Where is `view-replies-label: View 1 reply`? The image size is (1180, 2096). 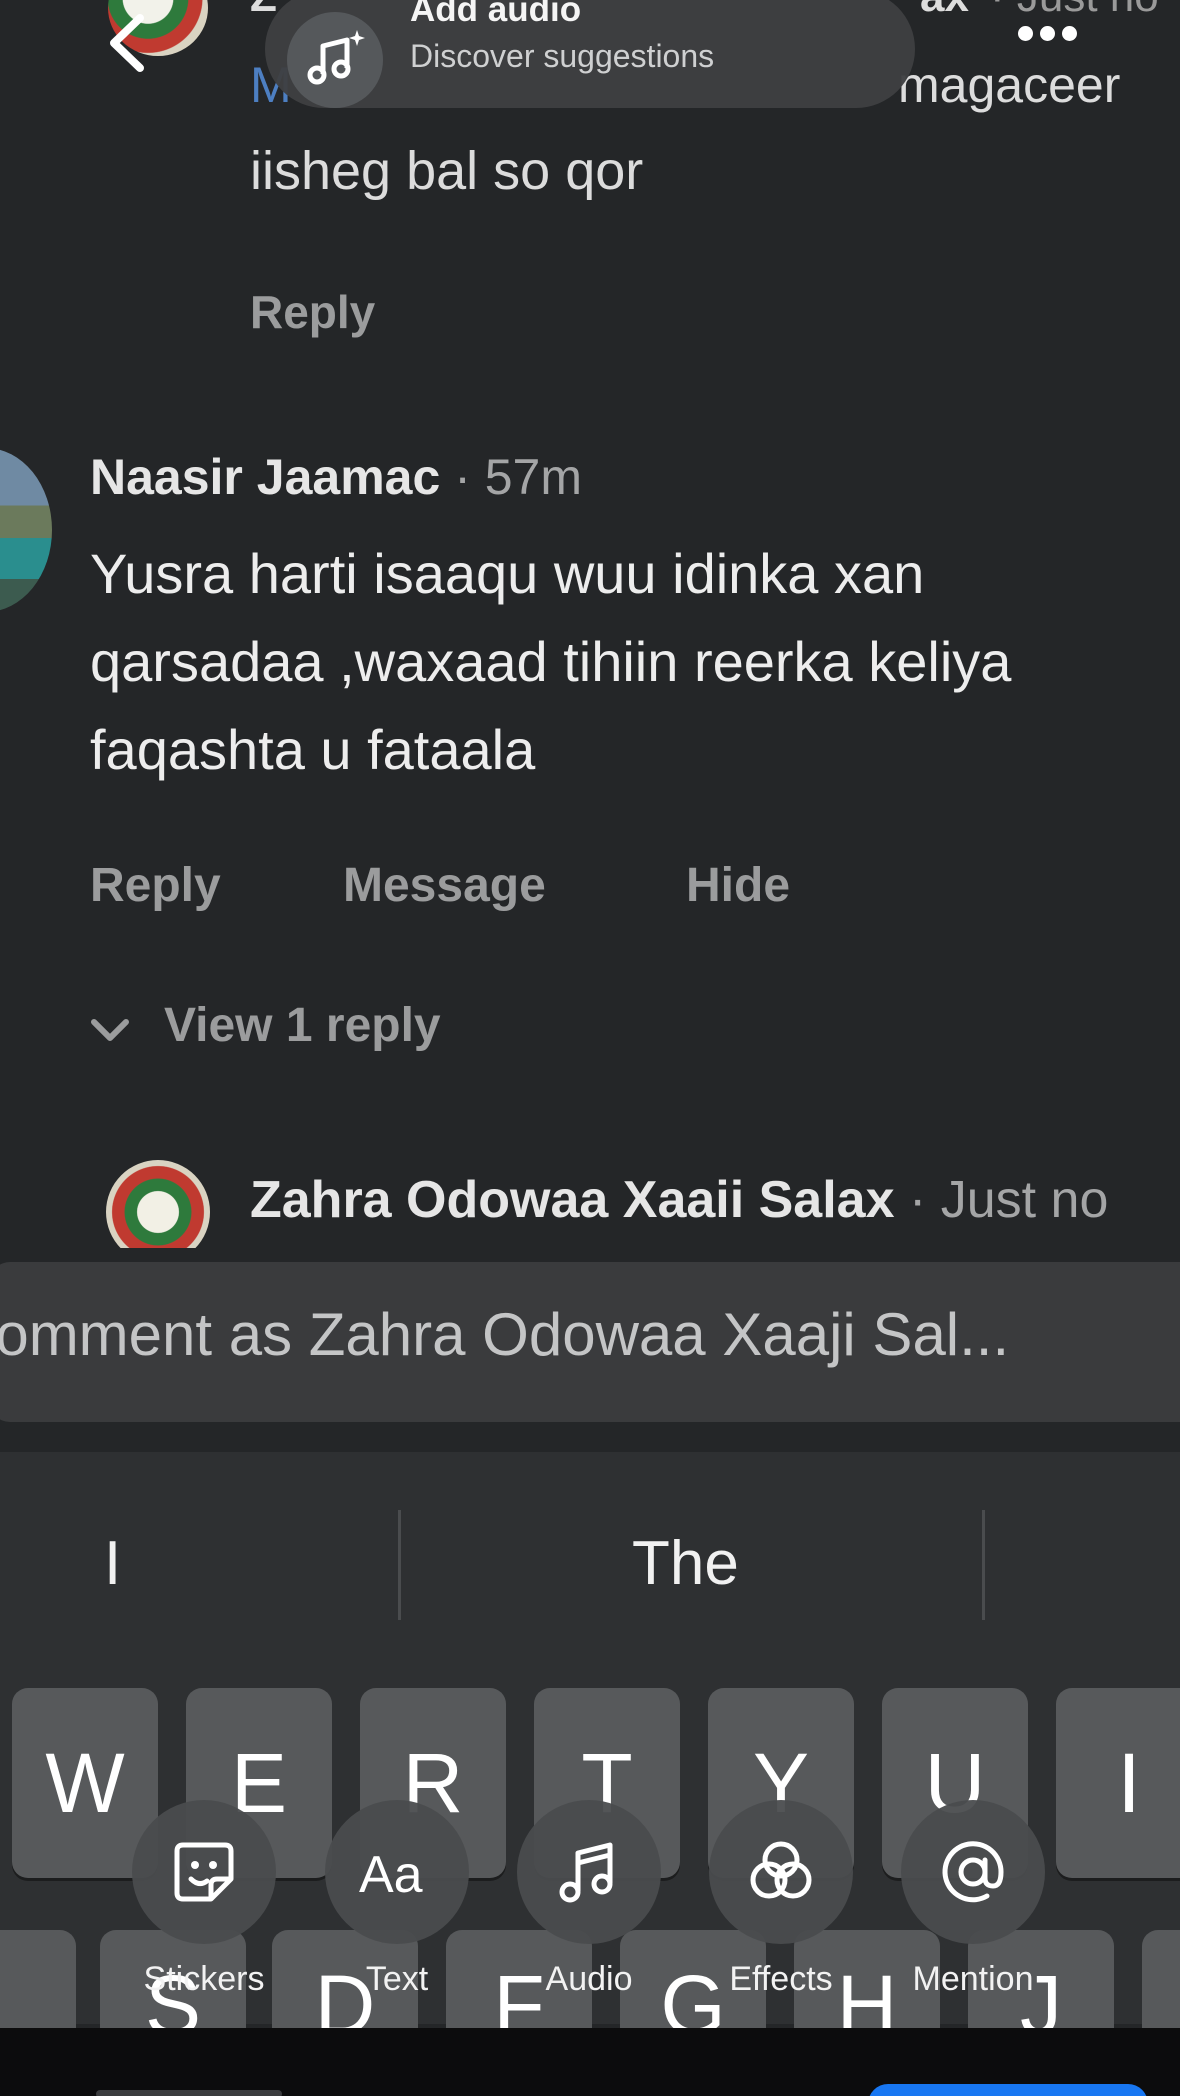
view-replies-label: View 1 reply is located at coordinates (302, 1025).